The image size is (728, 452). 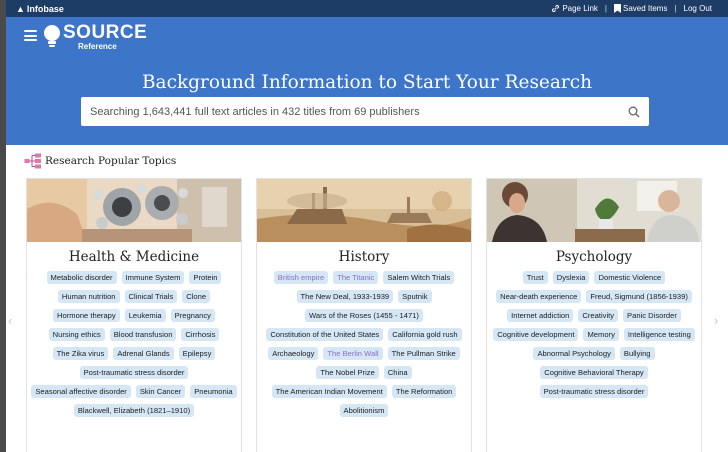 What do you see at coordinates (10, 320) in the screenshot?
I see `carousel-prev-arrow-icon: ‹` at bounding box center [10, 320].